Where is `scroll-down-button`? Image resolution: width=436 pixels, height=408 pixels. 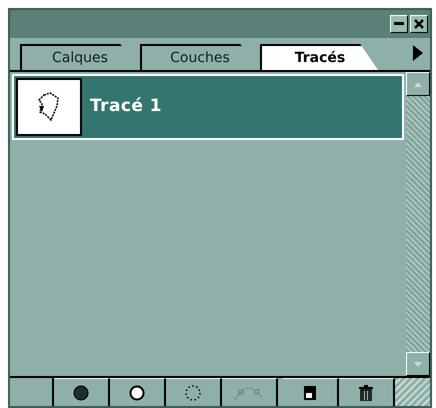
scroll-down-button is located at coordinates (418, 364).